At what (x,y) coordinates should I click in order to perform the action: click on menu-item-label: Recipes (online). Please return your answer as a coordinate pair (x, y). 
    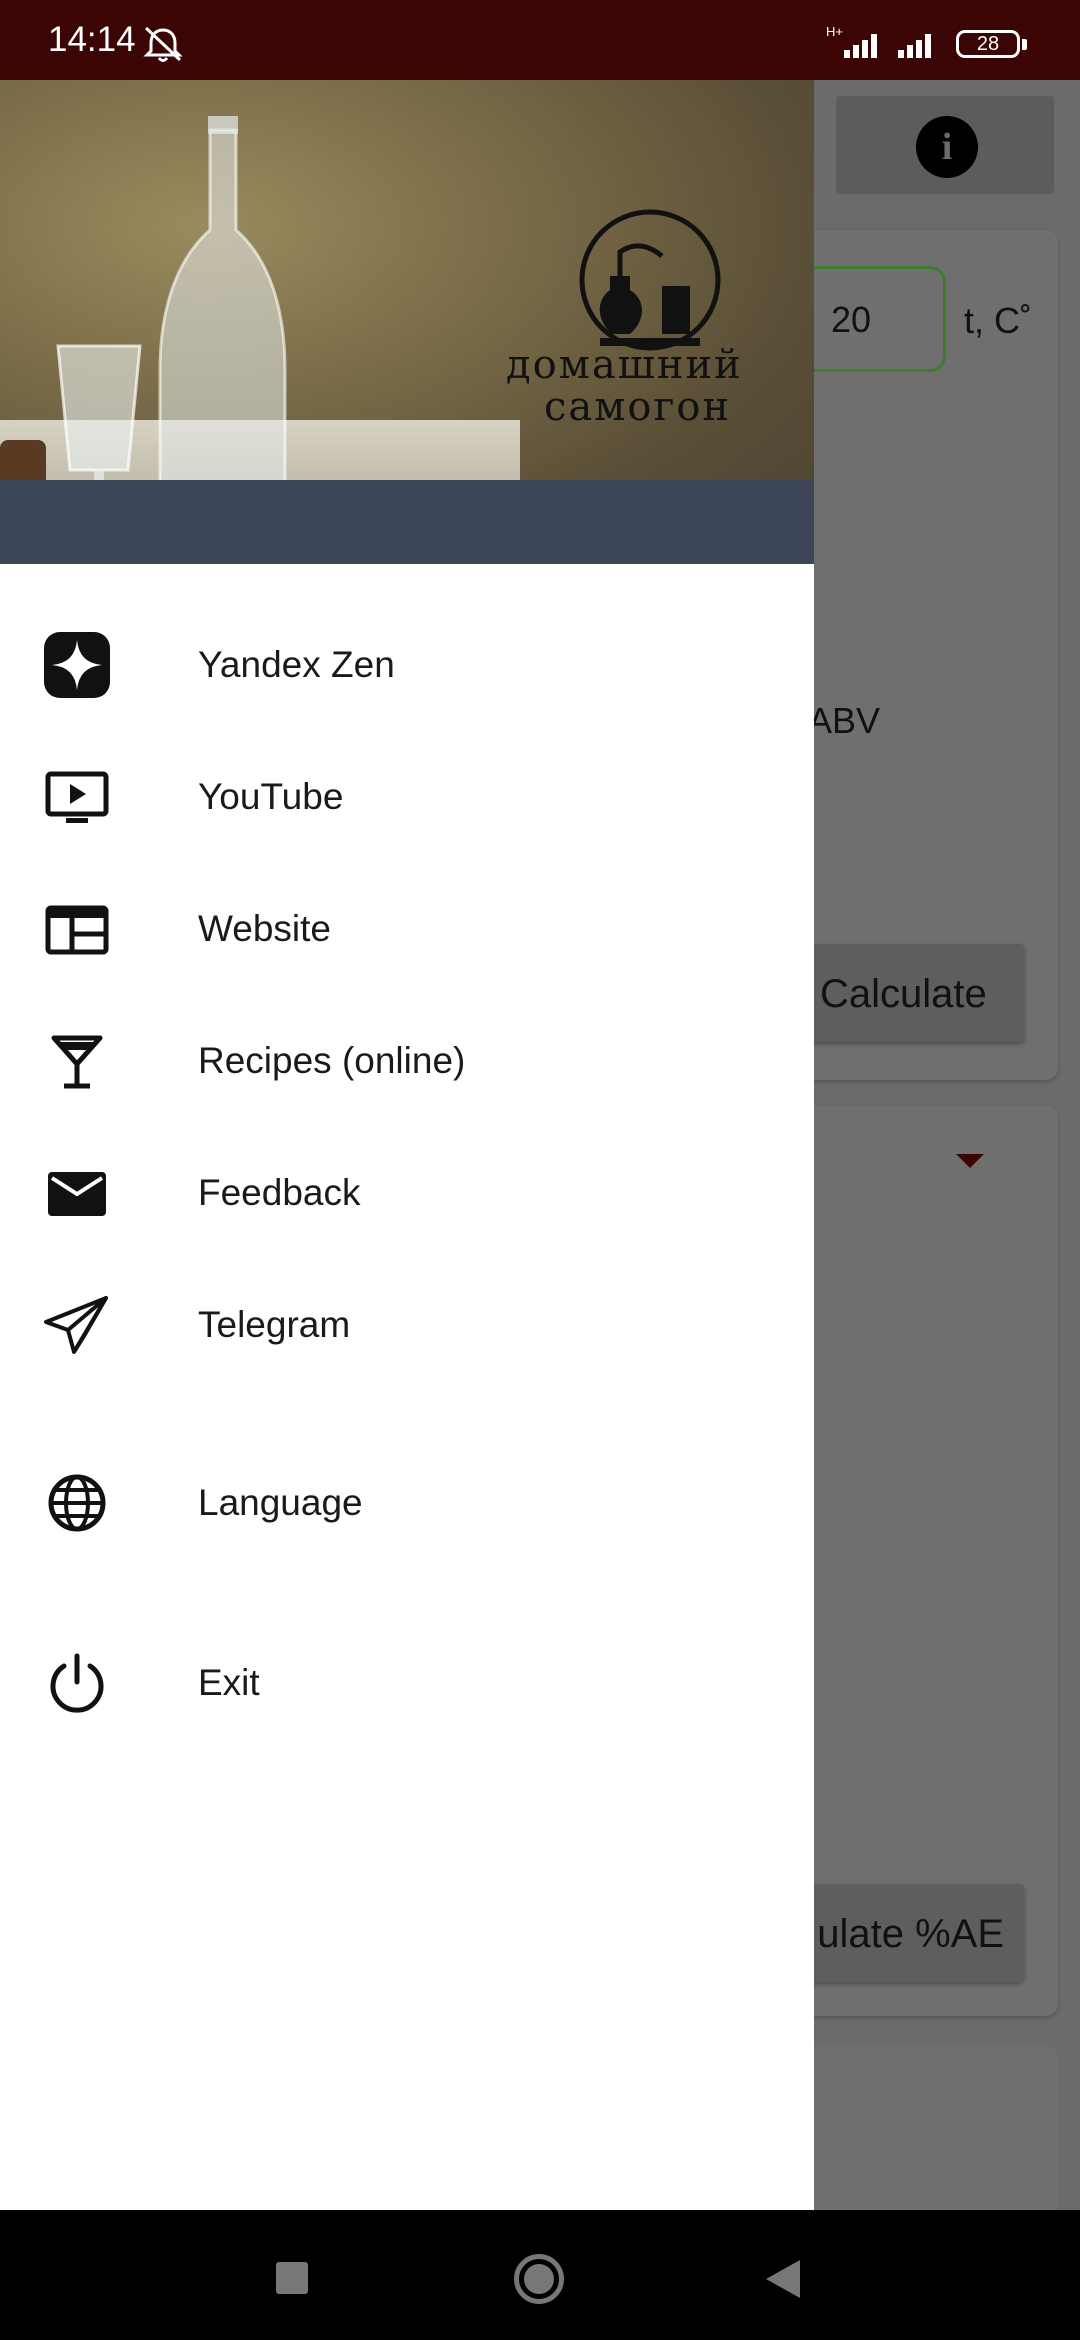
    Looking at the image, I should click on (332, 1060).